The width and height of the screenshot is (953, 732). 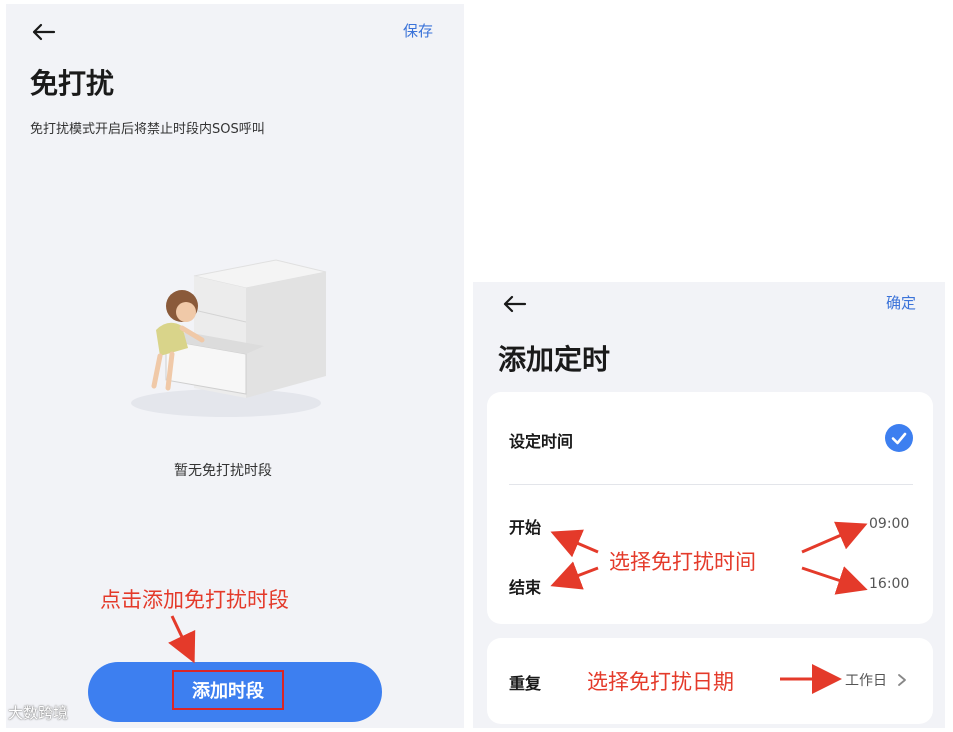 I want to click on annotation-select-date: 选择免打扰日期, so click(x=660, y=682).